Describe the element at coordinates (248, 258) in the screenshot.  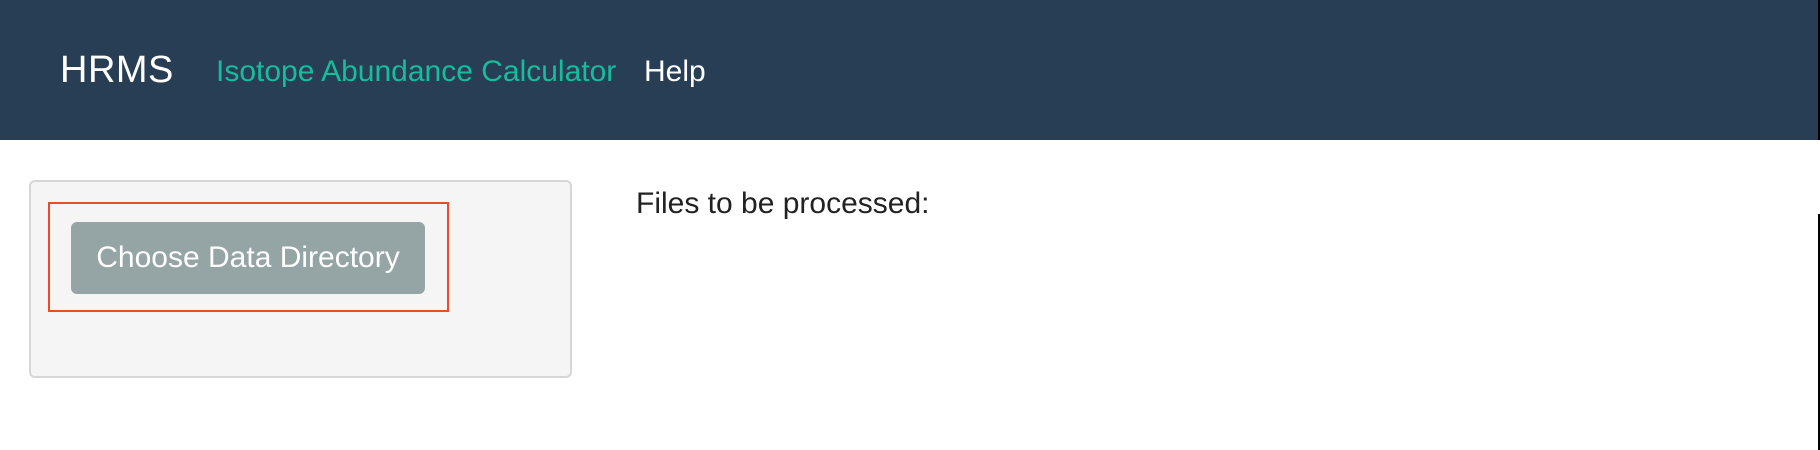
I see `choose-data-directory-button: Choose Data Directory` at that location.